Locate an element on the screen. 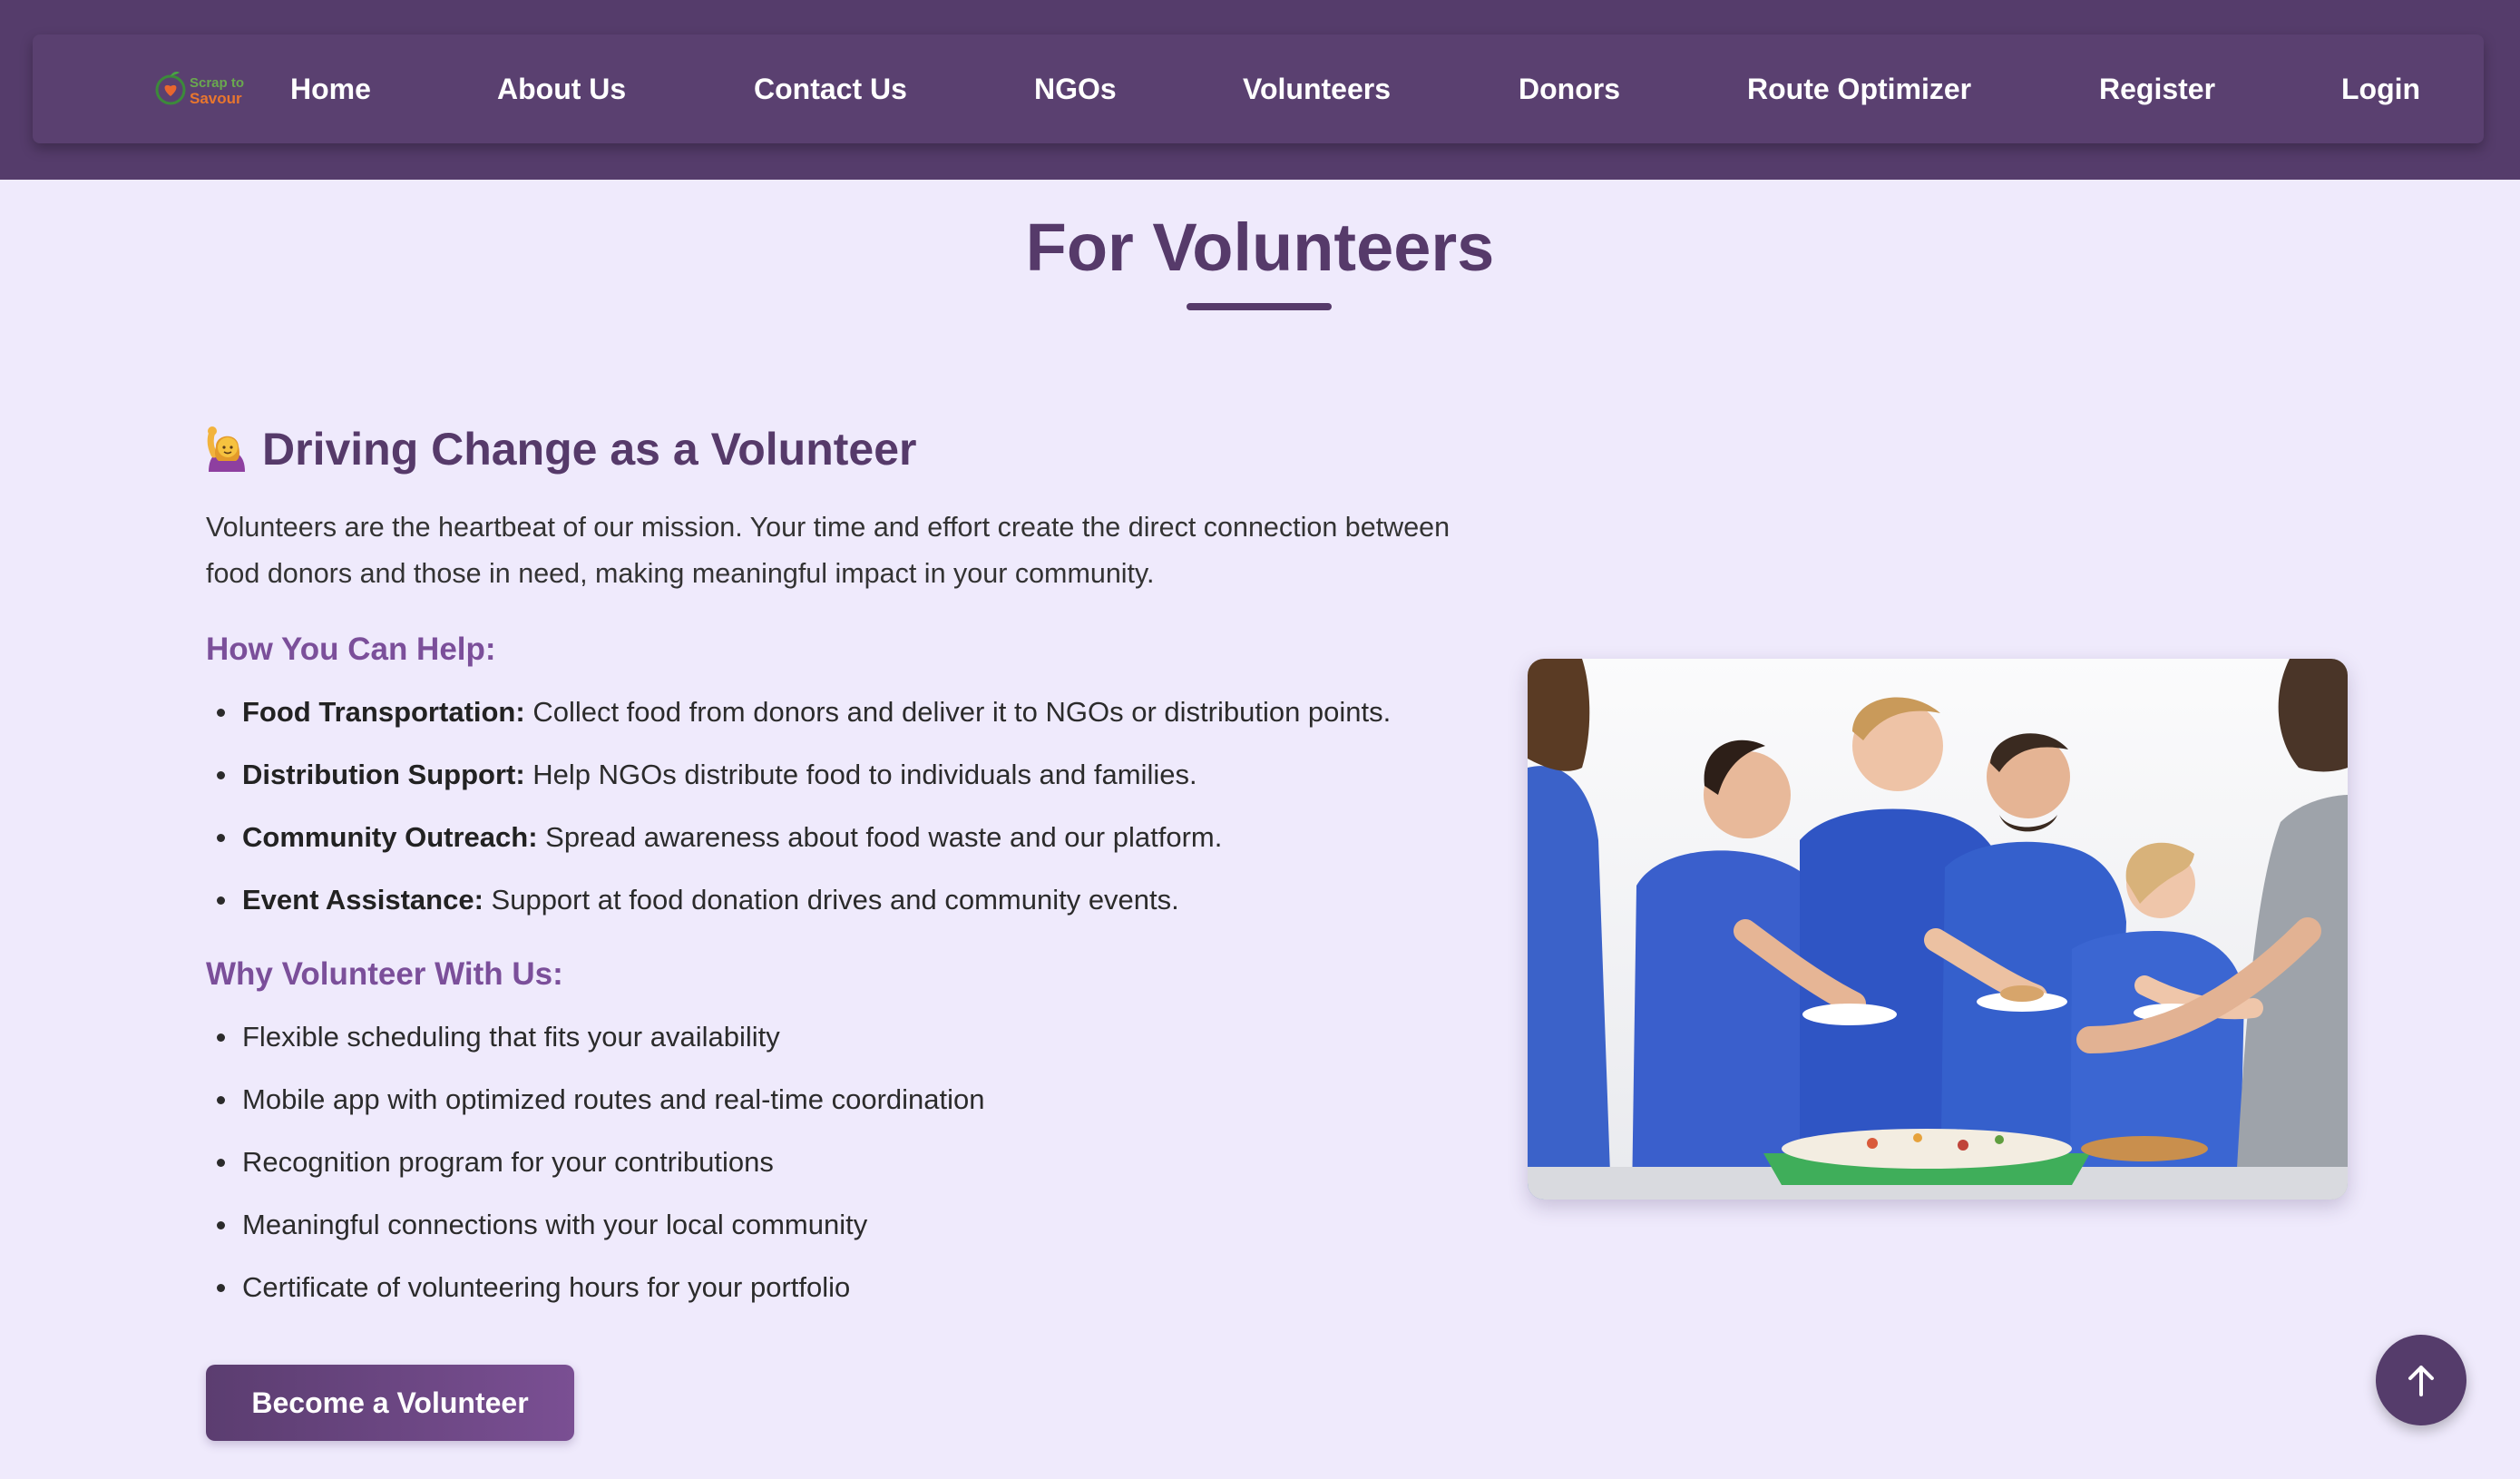 The height and width of the screenshot is (1479, 2520). scroll-to-top-button is located at coordinates (2421, 1380).